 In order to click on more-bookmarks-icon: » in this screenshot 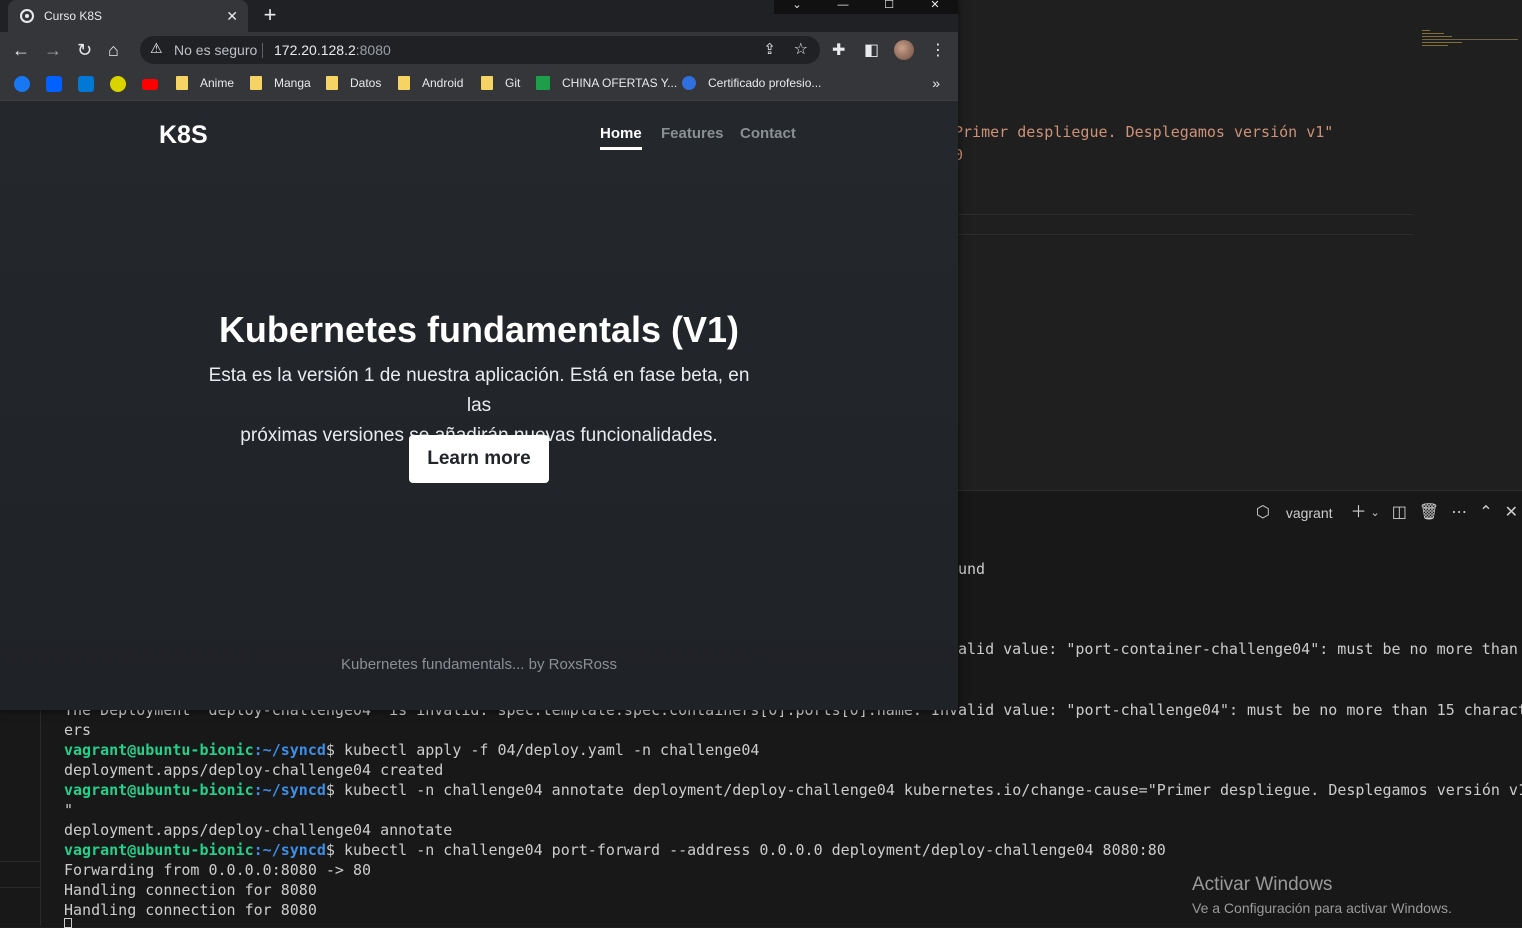, I will do `click(936, 83)`.